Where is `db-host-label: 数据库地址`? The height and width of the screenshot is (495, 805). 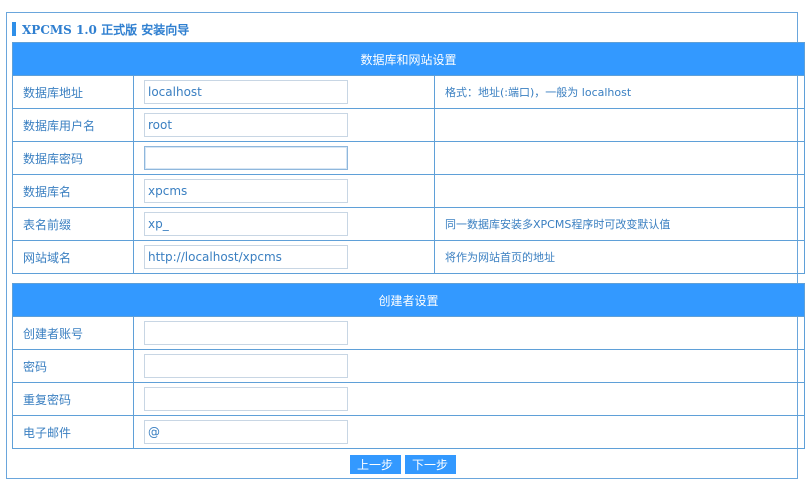
db-host-label: 数据库地址 is located at coordinates (73, 92).